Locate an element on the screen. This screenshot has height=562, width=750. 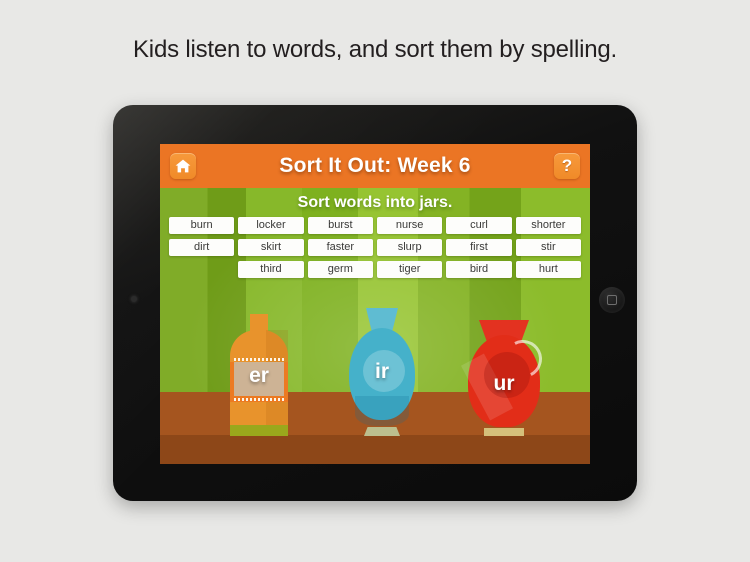
jar-er-foot is located at coordinates (259, 430).